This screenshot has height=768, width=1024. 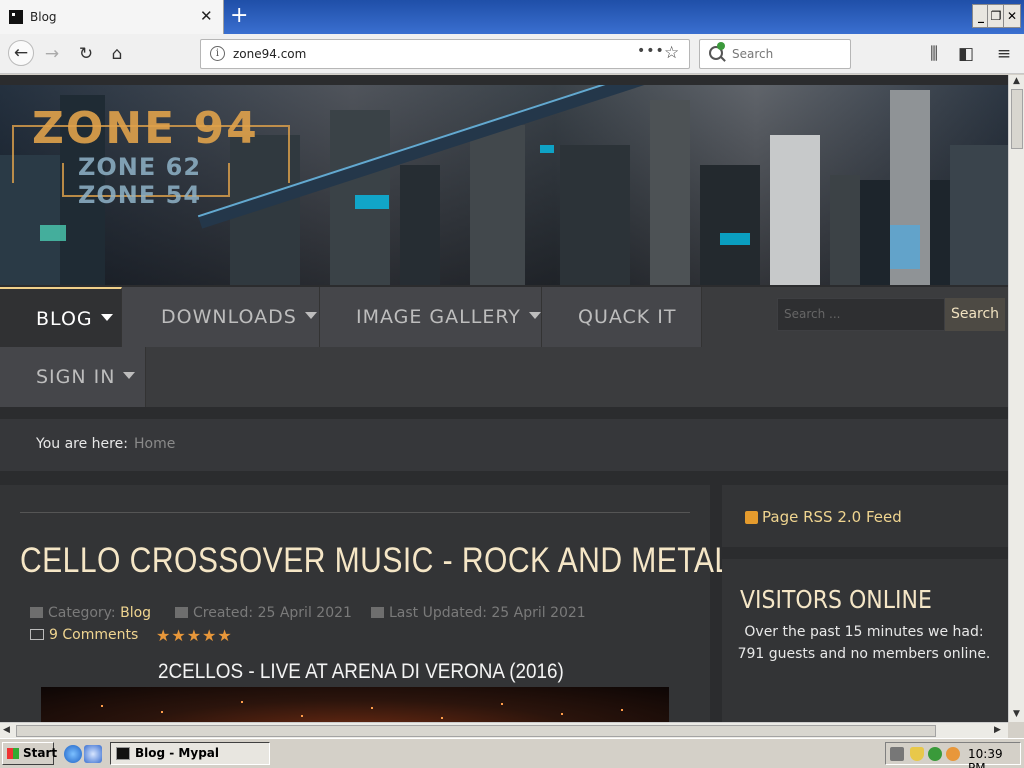 I want to click on menu-item-image-gallery: IMAGE GALLERY, so click(x=431, y=317).